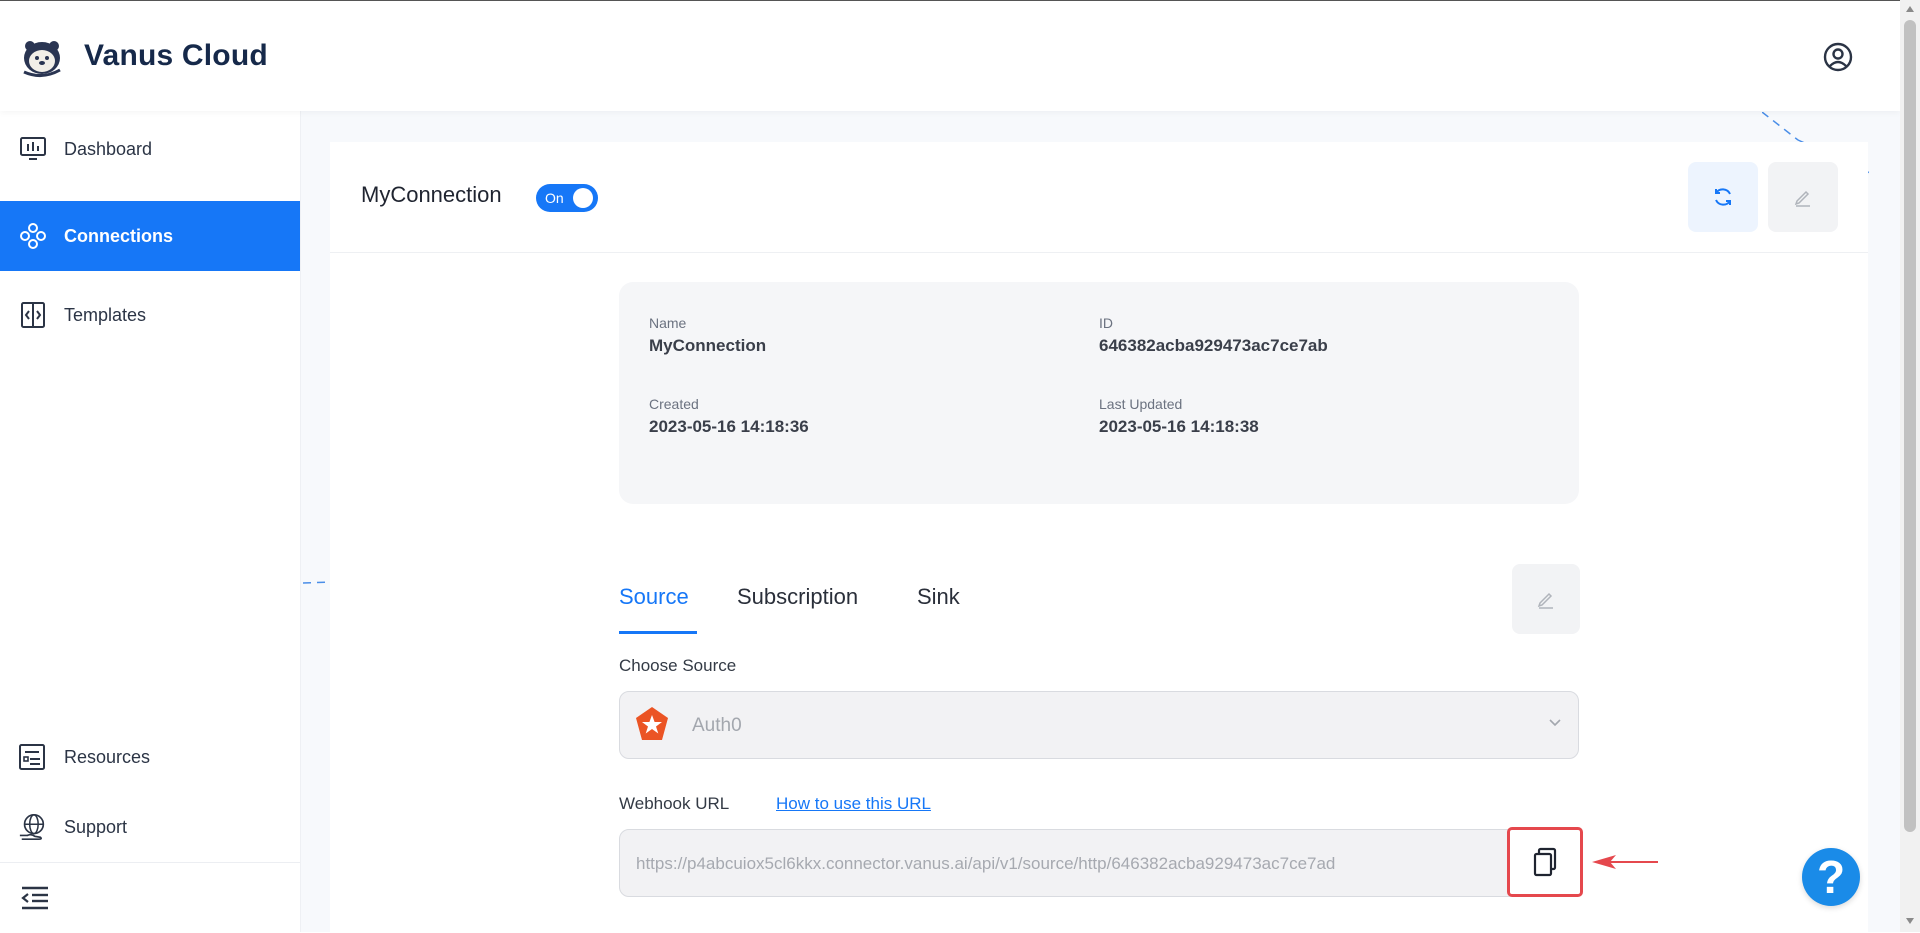 This screenshot has height=933, width=1920. What do you see at coordinates (1179, 426) in the screenshot?
I see `last-updated-value: 2023-05-16 14:18:38` at bounding box center [1179, 426].